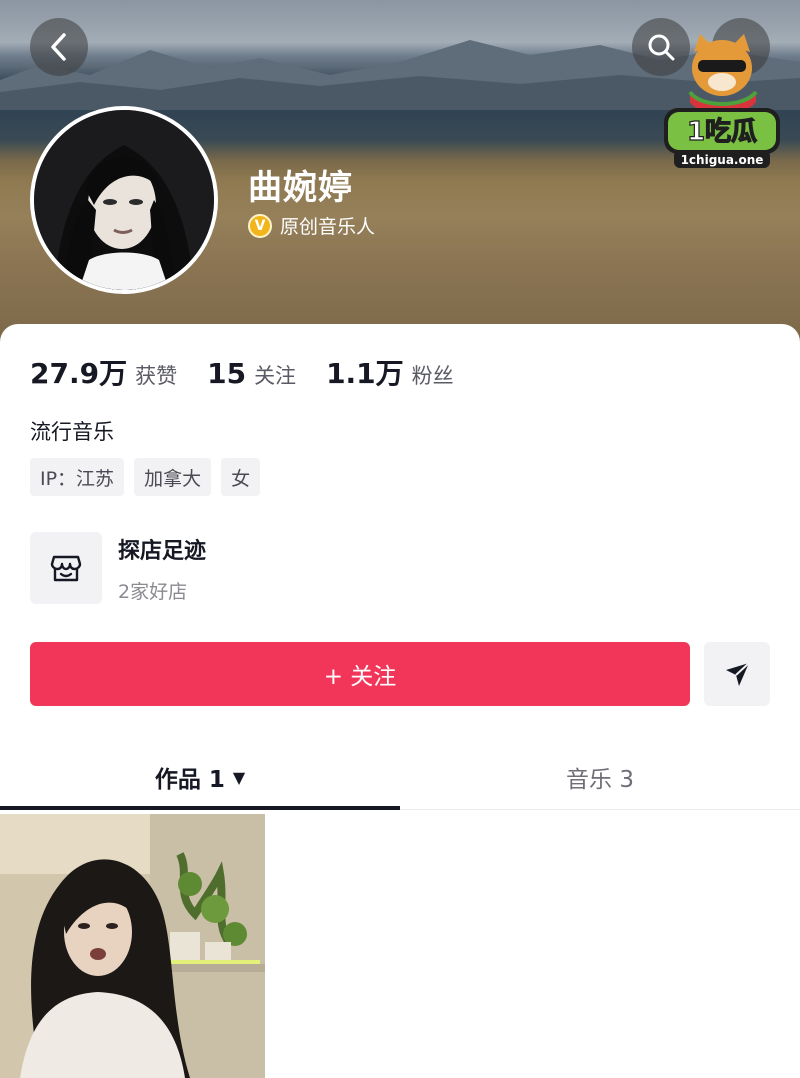 The width and height of the screenshot is (800, 1078). What do you see at coordinates (600, 780) in the screenshot?
I see `tab-music-label: 音乐 3` at bounding box center [600, 780].